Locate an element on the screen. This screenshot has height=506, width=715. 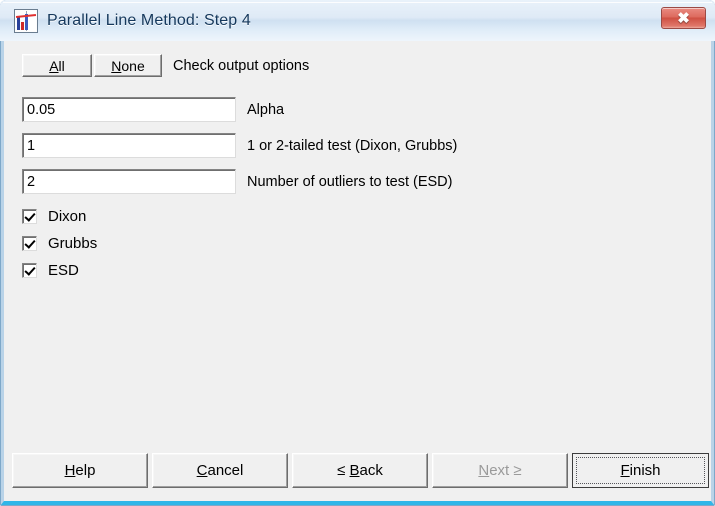
outliers-label: Number of outliers to test (ESD) is located at coordinates (350, 181).